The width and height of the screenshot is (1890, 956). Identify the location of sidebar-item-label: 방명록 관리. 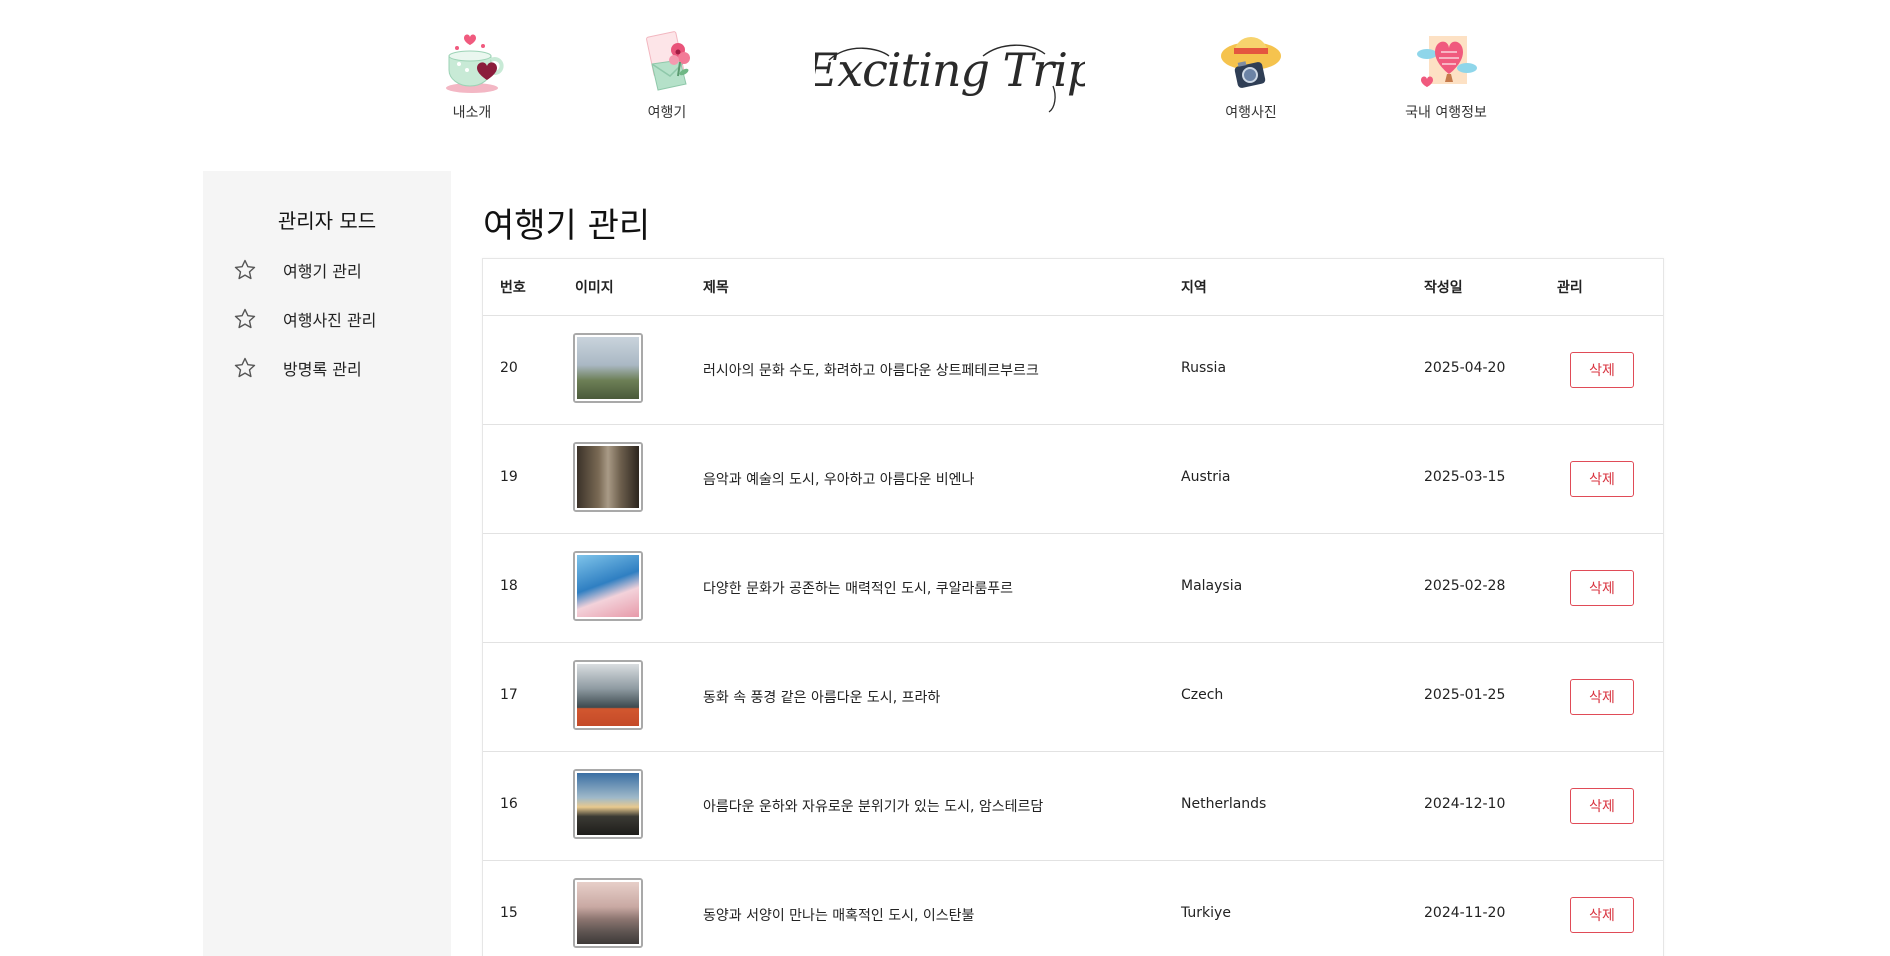
(322, 369).